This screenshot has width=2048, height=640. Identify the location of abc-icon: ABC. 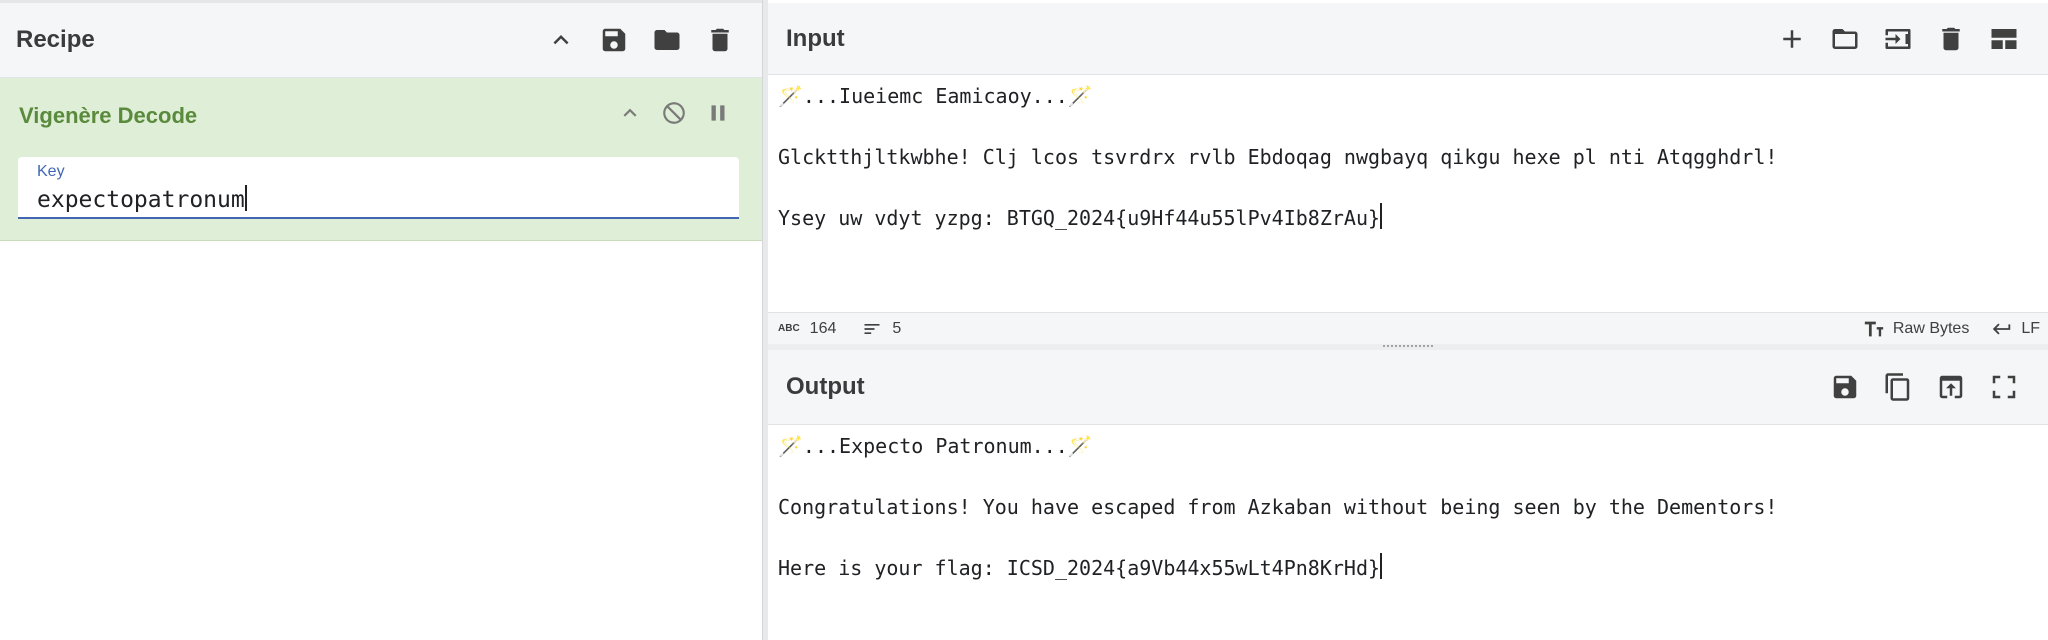
(789, 328).